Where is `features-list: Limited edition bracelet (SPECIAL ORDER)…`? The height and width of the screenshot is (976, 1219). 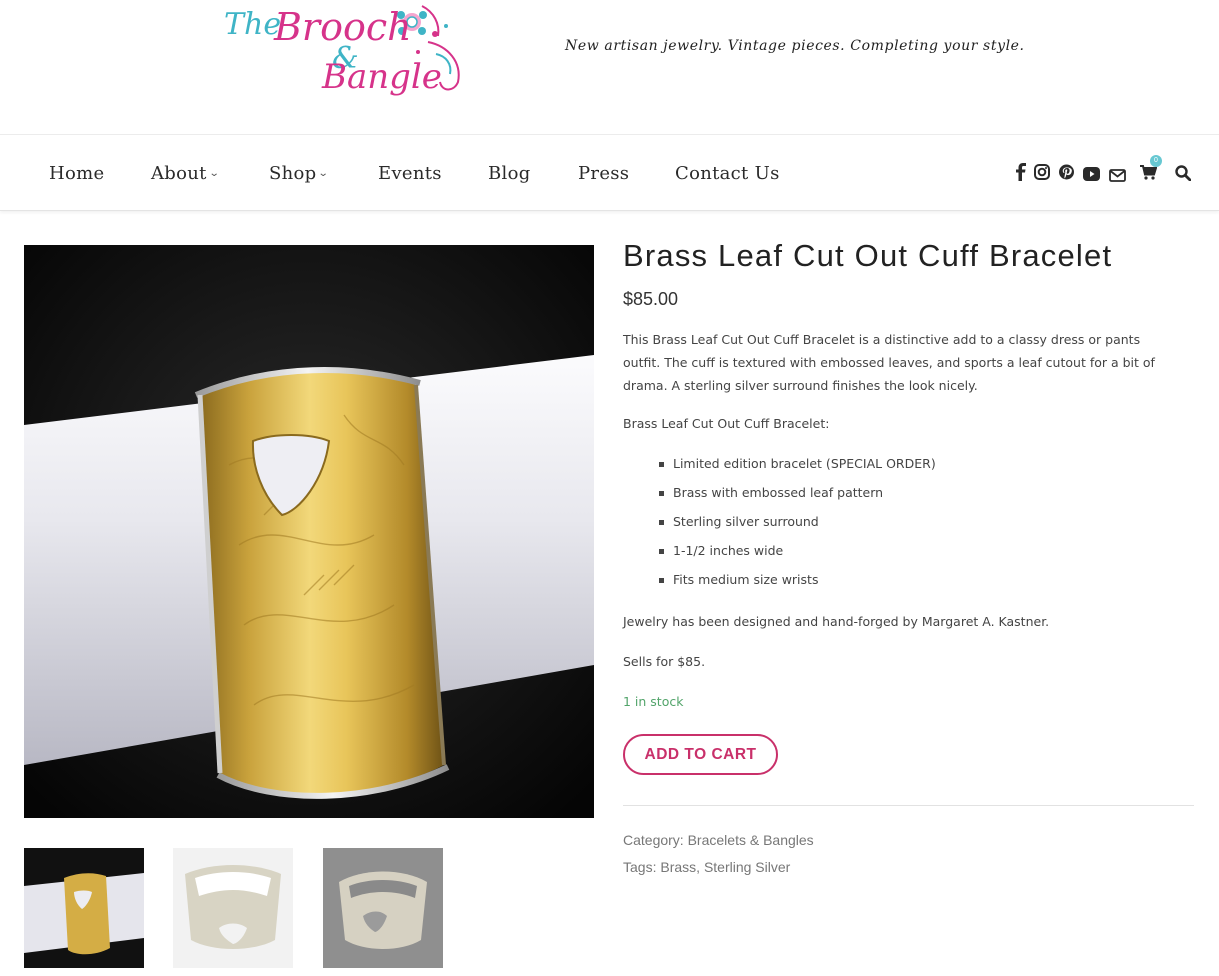
features-list: Limited edition bracelet (SPECIAL ORDER)… is located at coordinates (797, 526).